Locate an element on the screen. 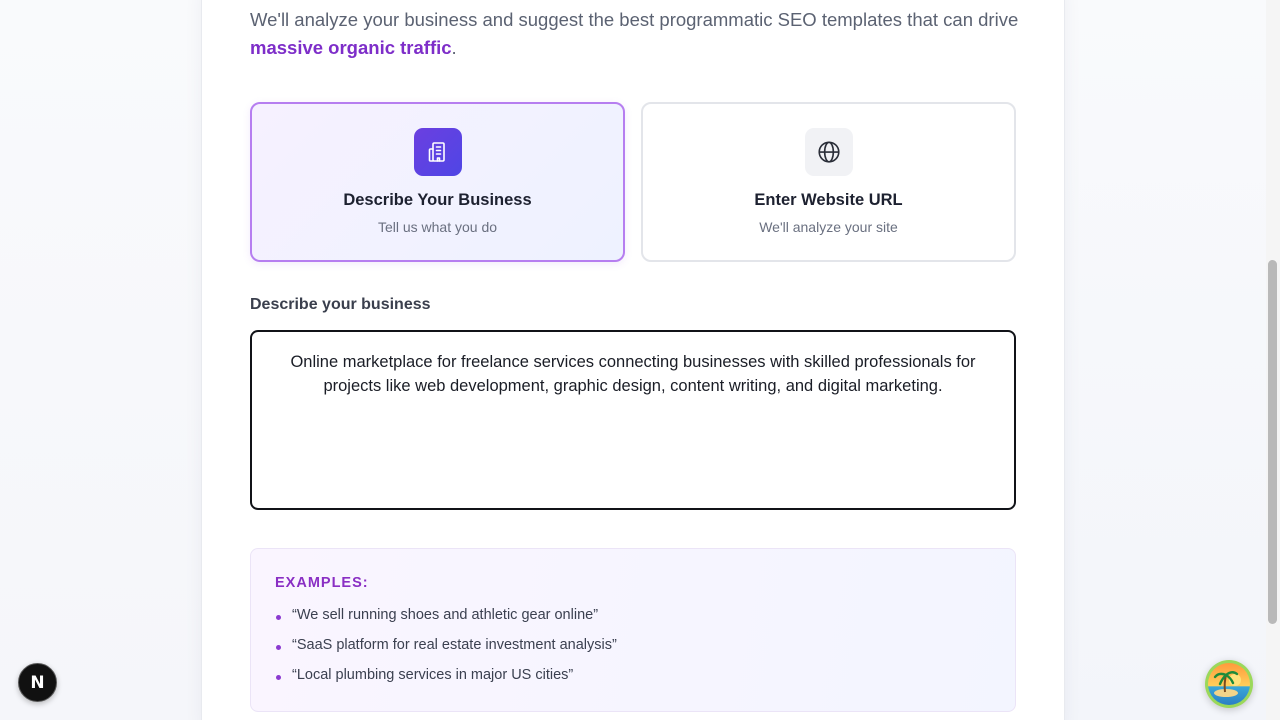  option-website-url-subtitle: We'll analyze your site is located at coordinates (828, 227).